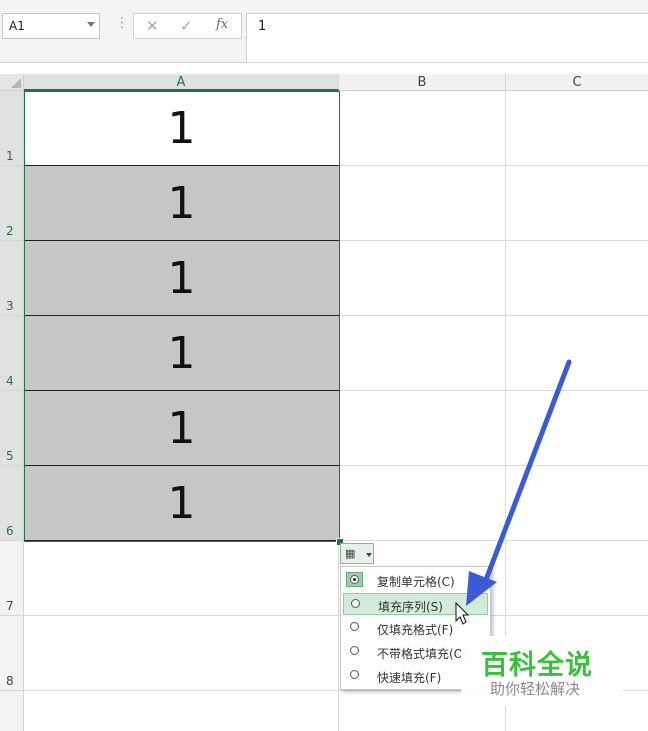  What do you see at coordinates (577, 428) in the screenshot?
I see `cell-c5` at bounding box center [577, 428].